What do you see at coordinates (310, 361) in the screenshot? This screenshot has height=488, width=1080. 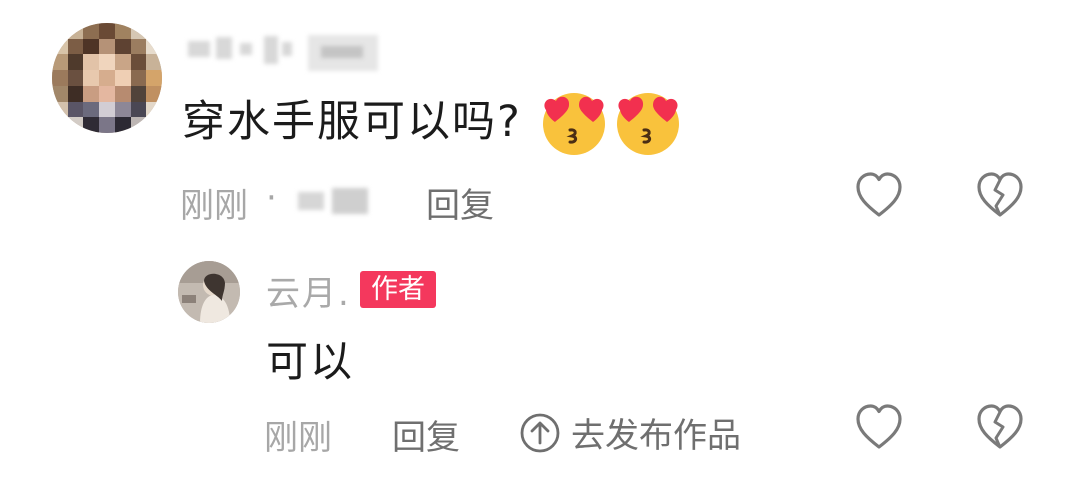 I see `reply-text: 可以` at bounding box center [310, 361].